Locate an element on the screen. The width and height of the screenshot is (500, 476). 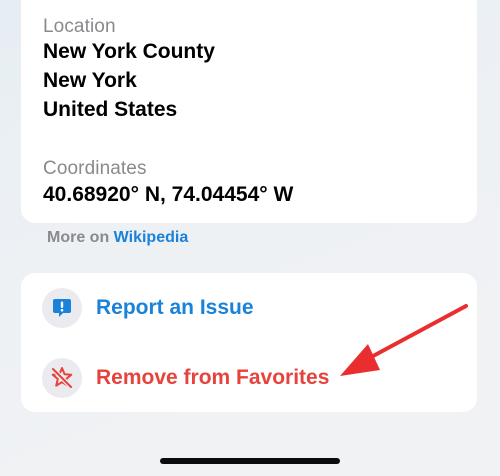
wikipedia-link: Wikipedia is located at coordinates (151, 237).